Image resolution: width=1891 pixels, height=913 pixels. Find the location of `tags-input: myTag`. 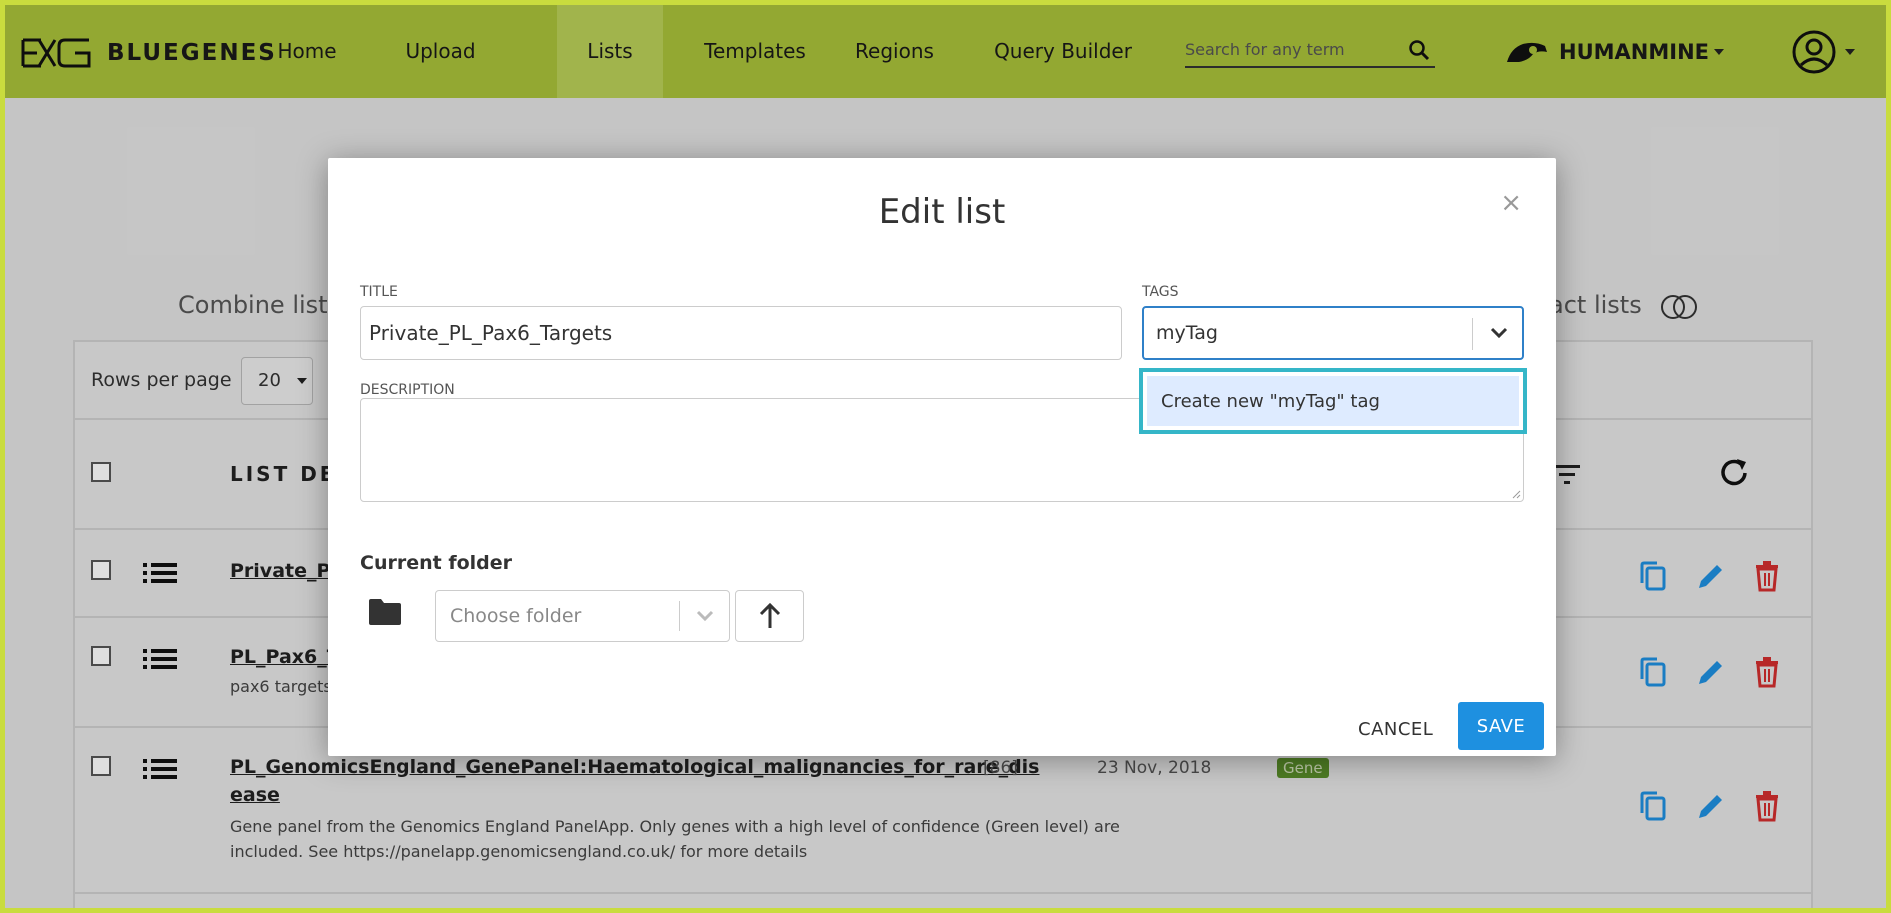

tags-input: myTag is located at coordinates (1187, 333).